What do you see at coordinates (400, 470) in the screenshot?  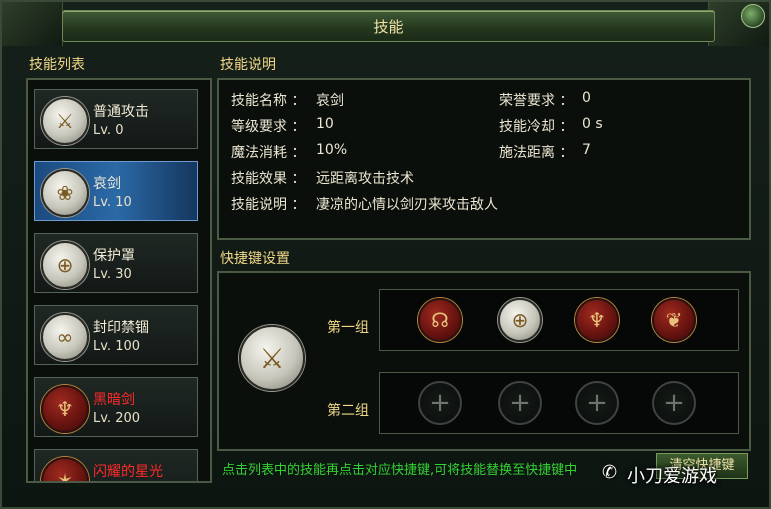 I see `hotkey-hint: 点击列表中的技能再点击对应快捷键,可将技能替换至快捷键中` at bounding box center [400, 470].